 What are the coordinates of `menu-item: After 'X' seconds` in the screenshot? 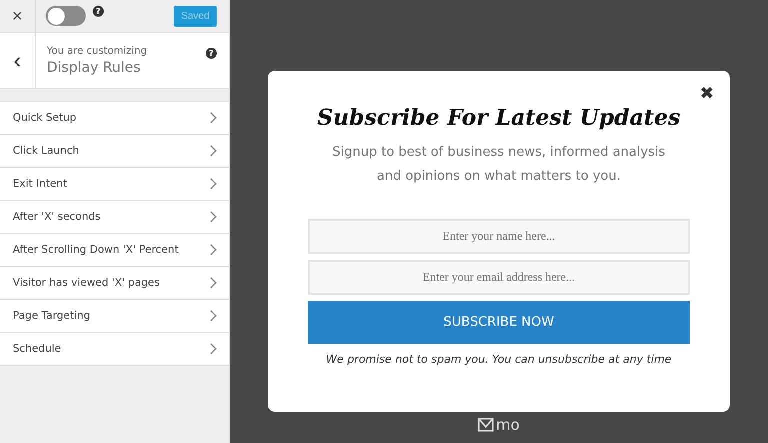 It's located at (114, 217).